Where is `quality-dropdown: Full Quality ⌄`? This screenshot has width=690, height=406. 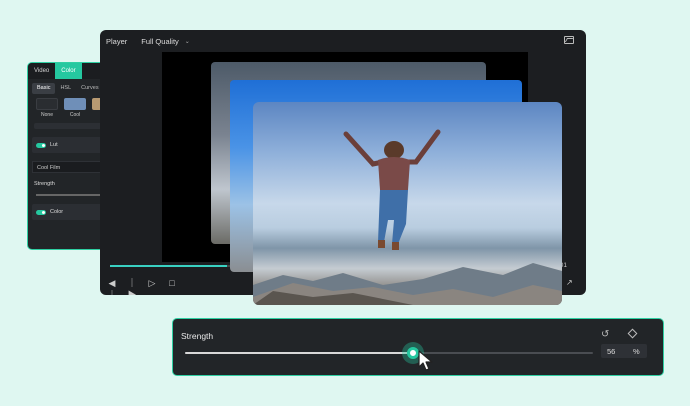 quality-dropdown: Full Quality ⌄ is located at coordinates (165, 41).